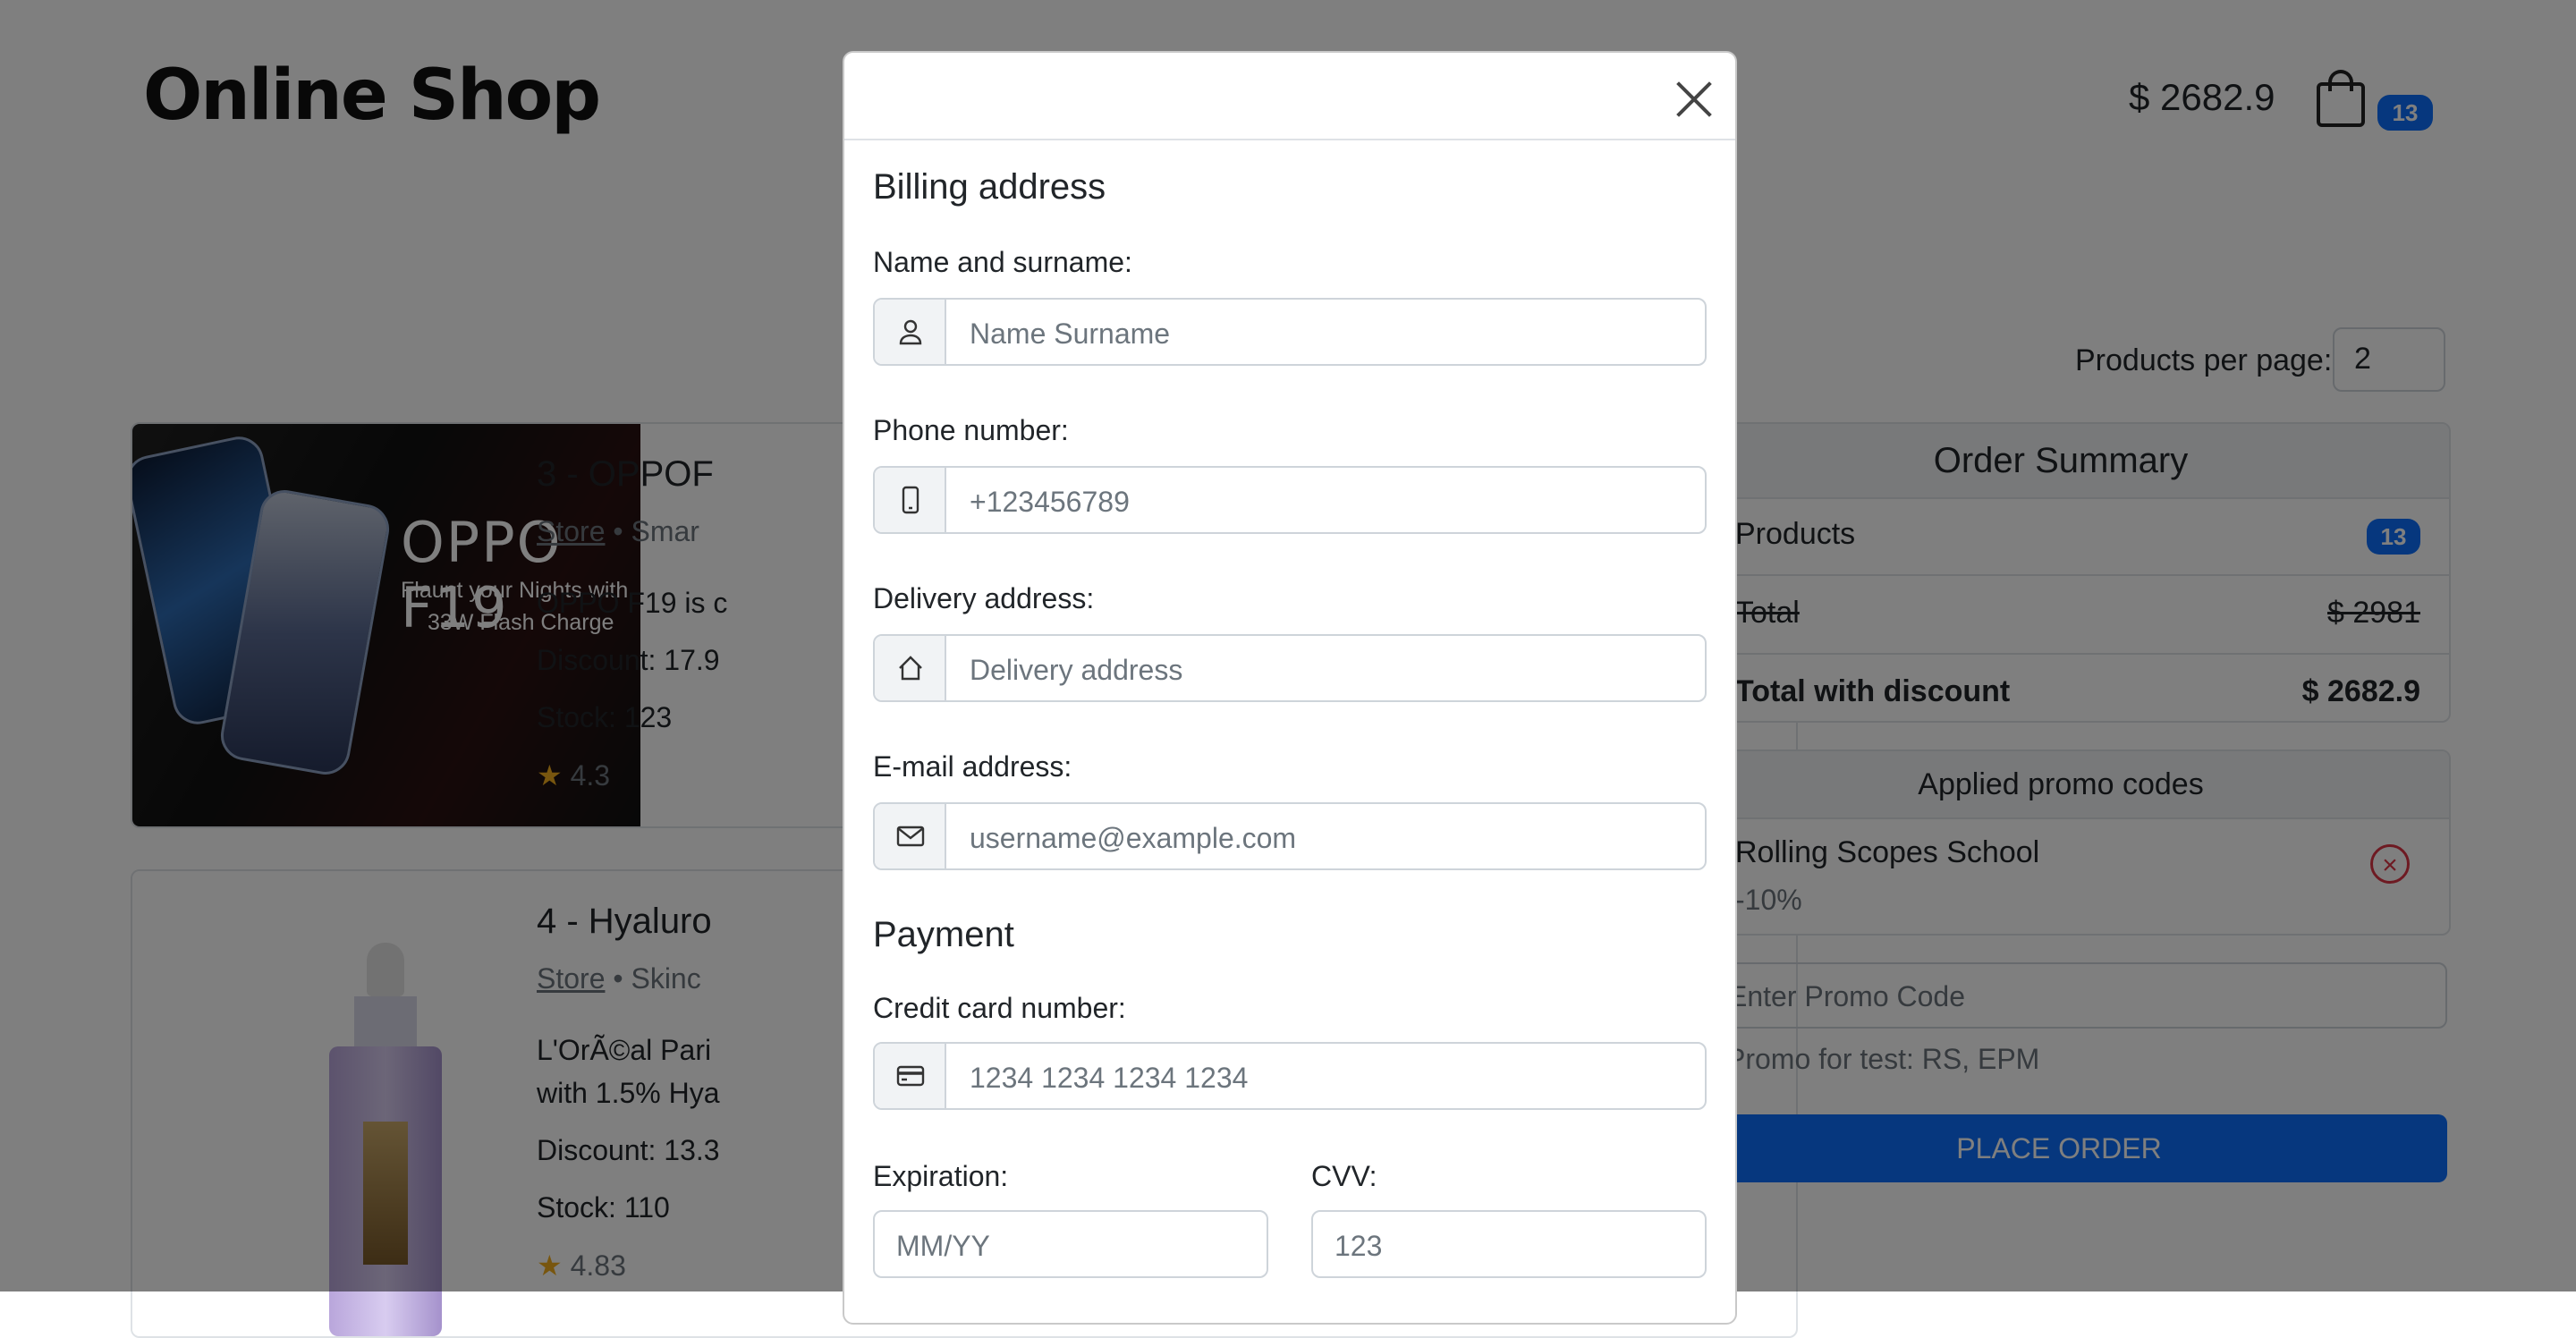  Describe the element at coordinates (1133, 838) in the screenshot. I see `email-placeholder: username@example.com` at that location.